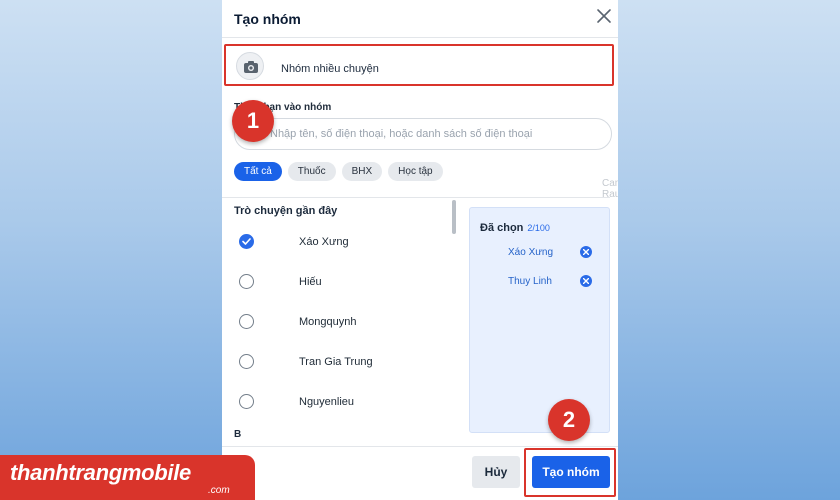 The height and width of the screenshot is (500, 840). What do you see at coordinates (531, 252) in the screenshot?
I see `selected-member-name: Xáo Xưng` at bounding box center [531, 252].